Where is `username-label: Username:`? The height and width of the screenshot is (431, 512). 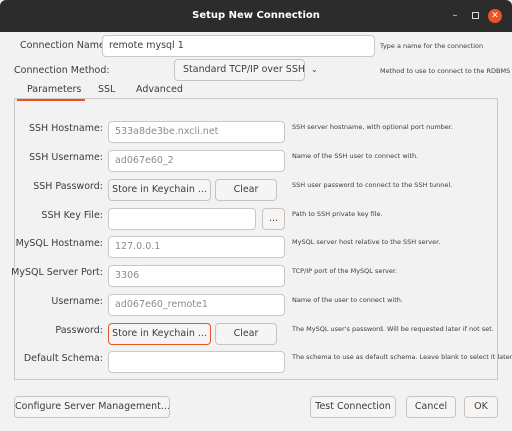 username-label: Username: is located at coordinates (77, 301).